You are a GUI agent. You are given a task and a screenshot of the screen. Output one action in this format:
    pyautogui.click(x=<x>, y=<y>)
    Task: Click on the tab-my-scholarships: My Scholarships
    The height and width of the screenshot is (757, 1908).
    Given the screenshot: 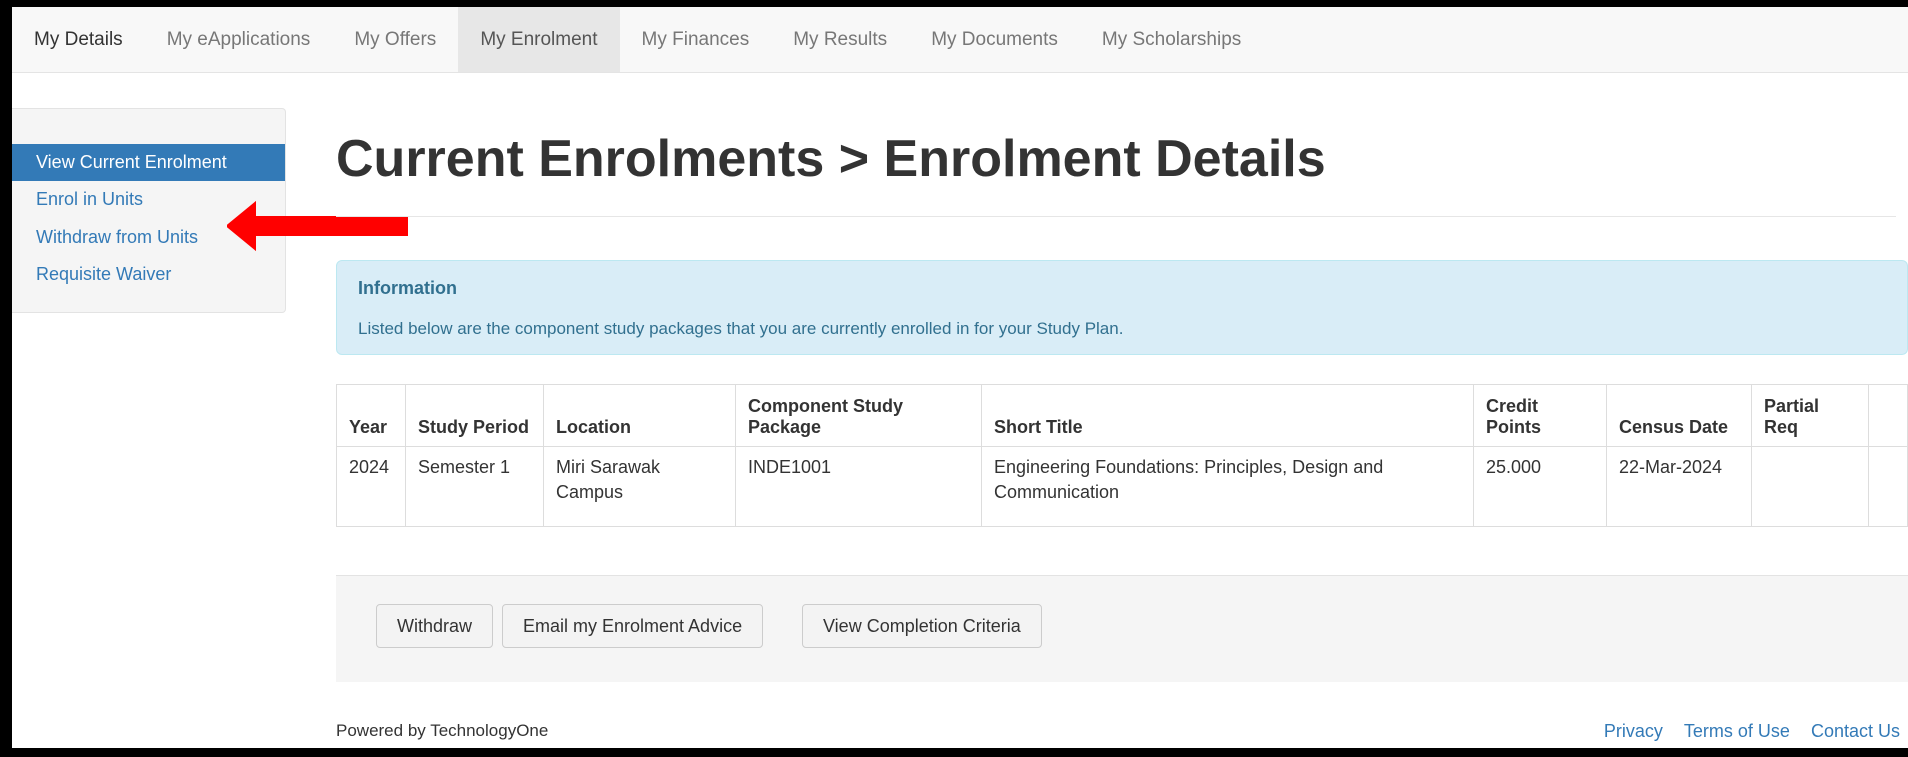 What is the action you would take?
    pyautogui.click(x=1171, y=39)
    